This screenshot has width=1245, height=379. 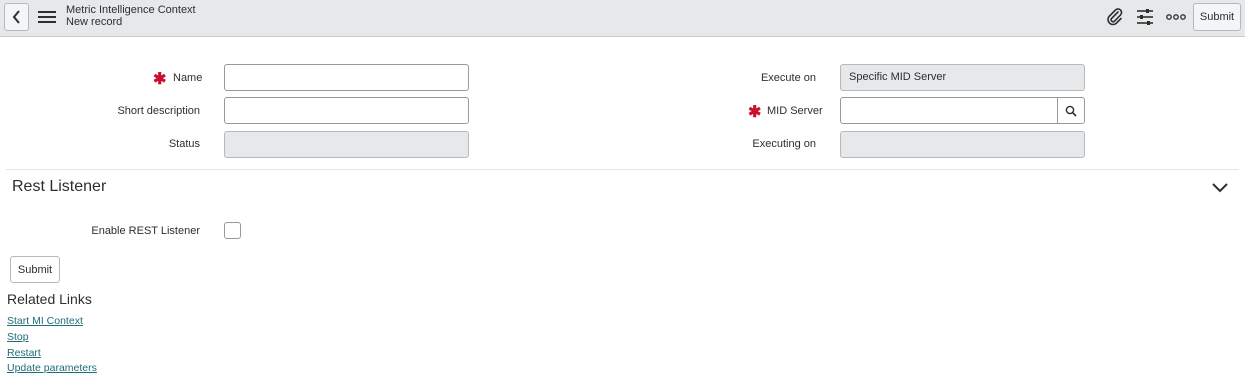 I want to click on back-button, so click(x=16, y=17).